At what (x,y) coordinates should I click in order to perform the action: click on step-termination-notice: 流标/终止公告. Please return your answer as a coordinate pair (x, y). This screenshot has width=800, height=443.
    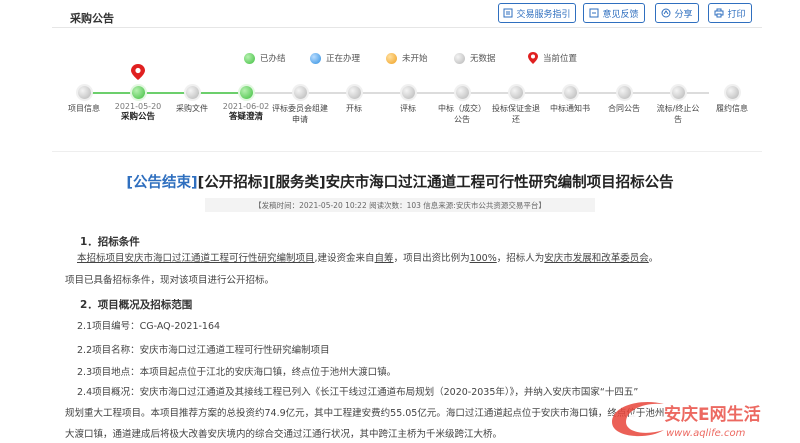
    Looking at the image, I should click on (678, 105).